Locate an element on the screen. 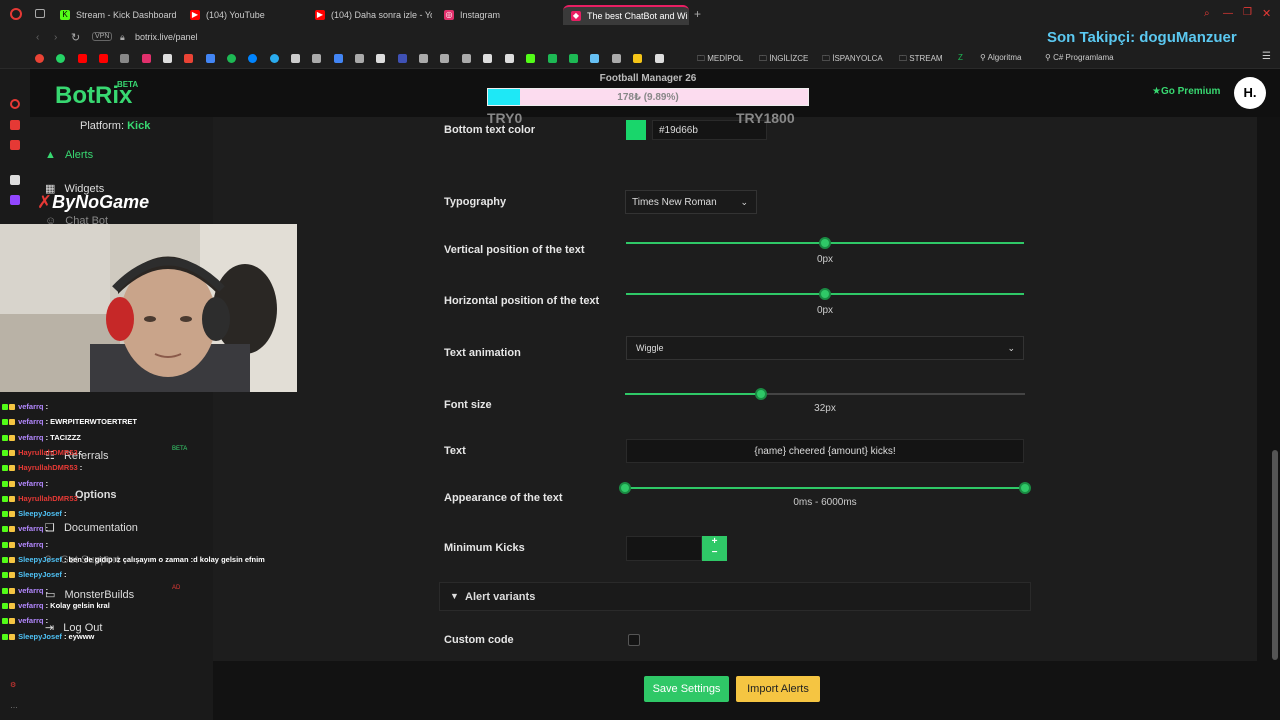  bookmark-csharp: ⚲ C# Programlama is located at coordinates (1079, 57).